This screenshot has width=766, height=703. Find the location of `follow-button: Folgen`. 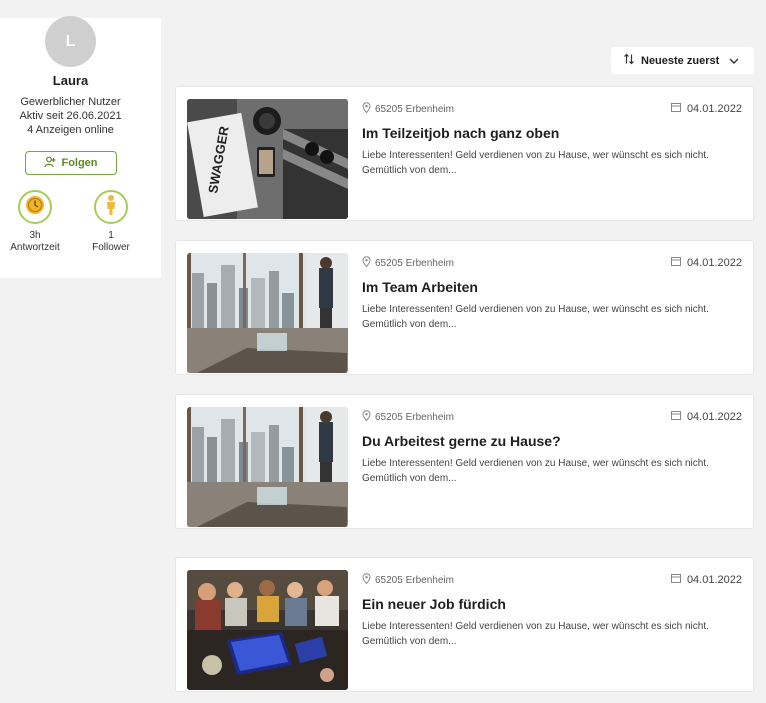

follow-button: Folgen is located at coordinates (71, 163).